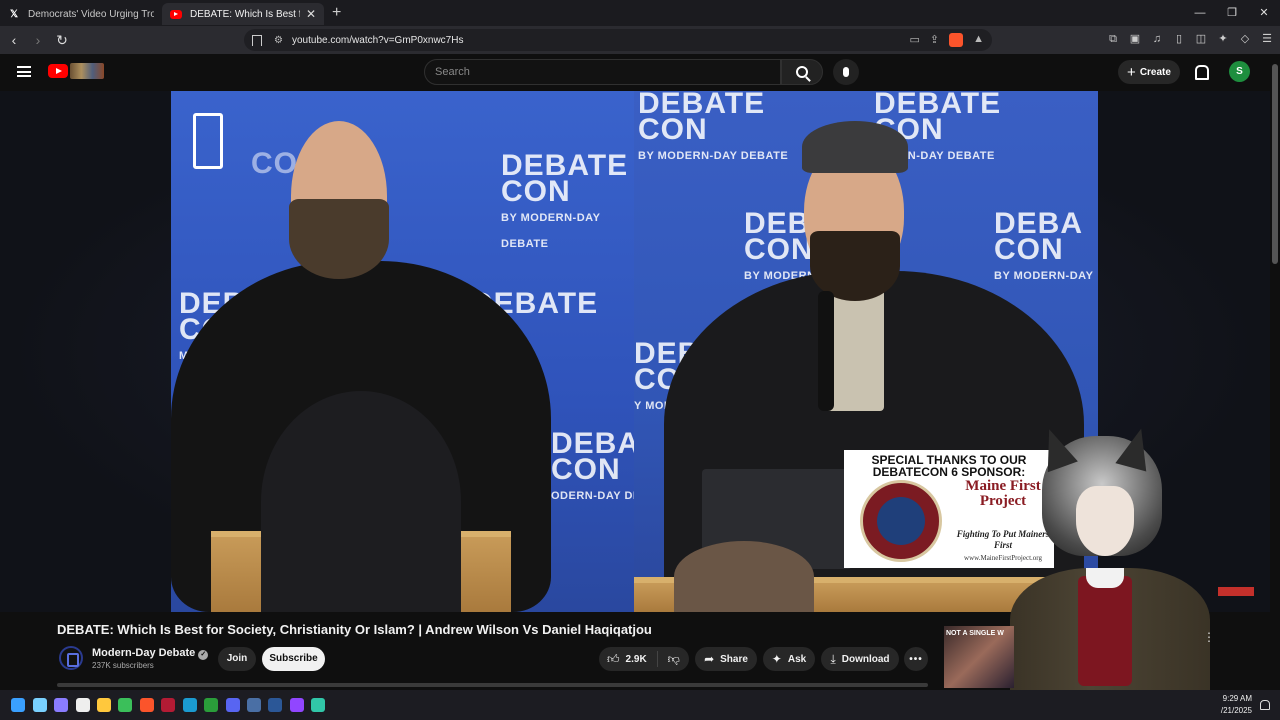 The width and height of the screenshot is (1280, 720). I want to click on sidebar-toggle-icon: ▯, so click(1179, 39).